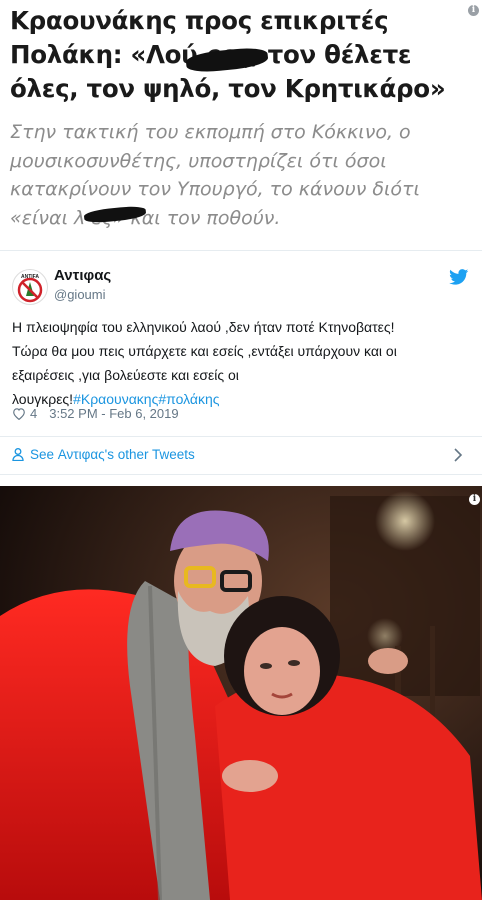 The width and height of the screenshot is (482, 900). What do you see at coordinates (112, 454) in the screenshot?
I see `see-other-tweets-label: See Αντιφας's other Tweets` at bounding box center [112, 454].